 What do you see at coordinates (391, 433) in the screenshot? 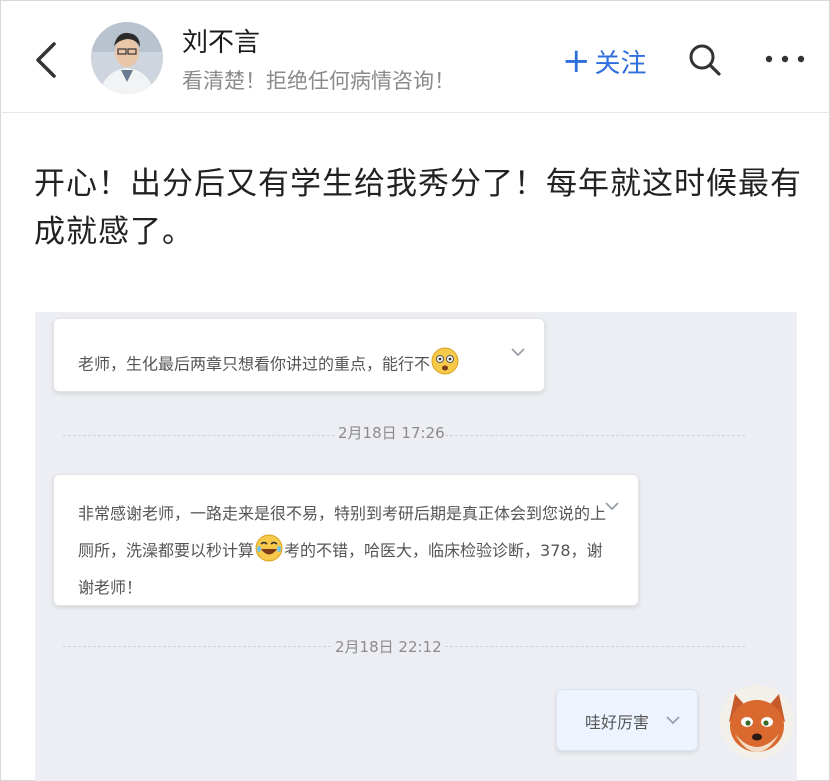
I see `message-timestamp: 2月18日 17:26` at bounding box center [391, 433].